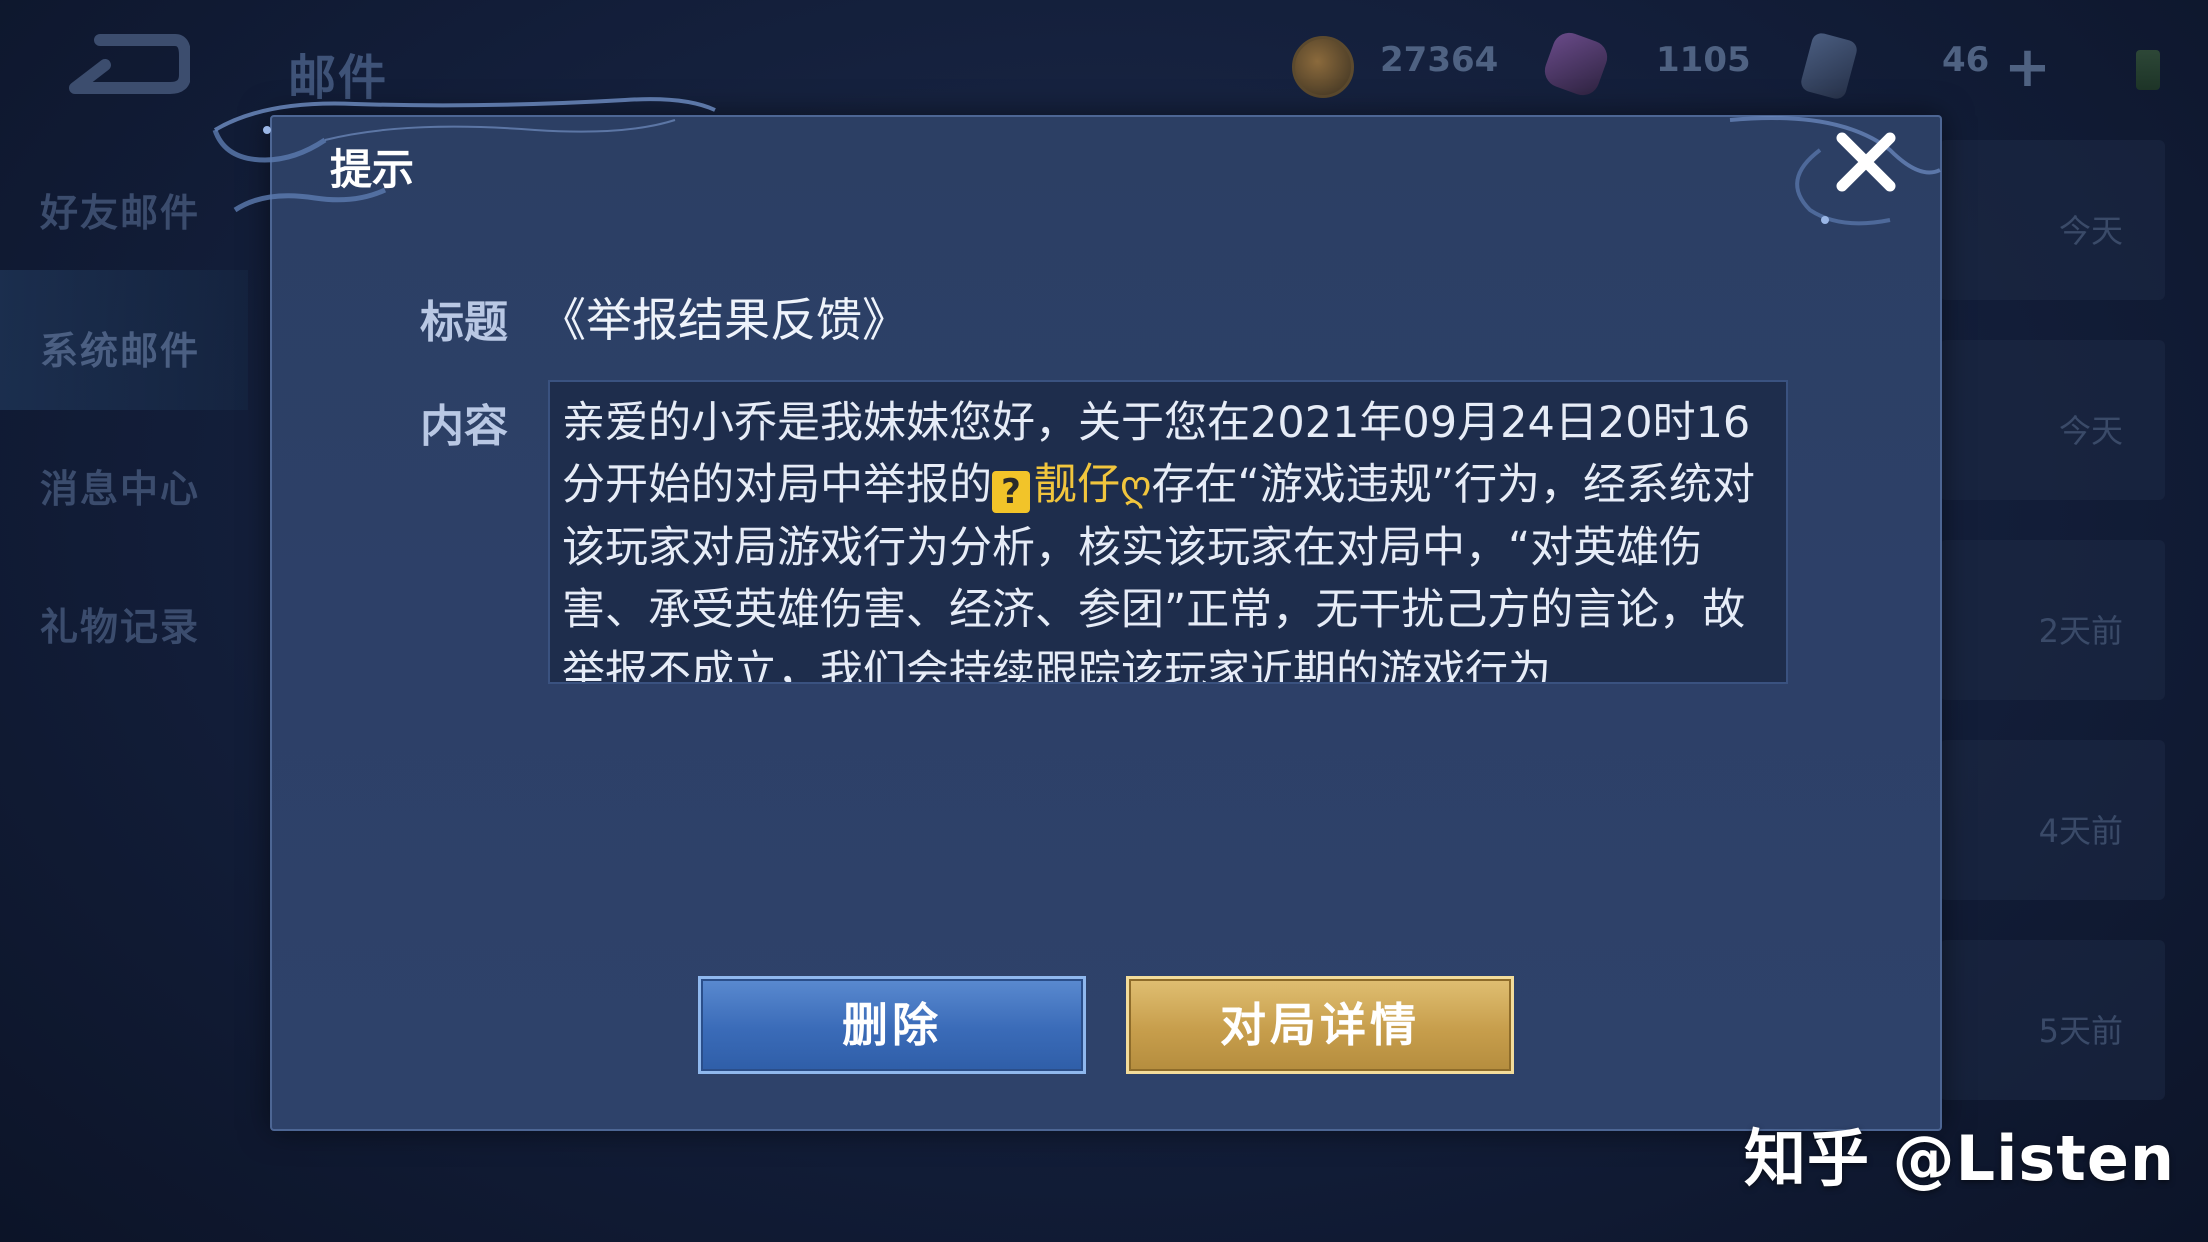 This screenshot has height=1242, width=2208. What do you see at coordinates (2080, 1031) in the screenshot?
I see `mail-time: 5天前` at bounding box center [2080, 1031].